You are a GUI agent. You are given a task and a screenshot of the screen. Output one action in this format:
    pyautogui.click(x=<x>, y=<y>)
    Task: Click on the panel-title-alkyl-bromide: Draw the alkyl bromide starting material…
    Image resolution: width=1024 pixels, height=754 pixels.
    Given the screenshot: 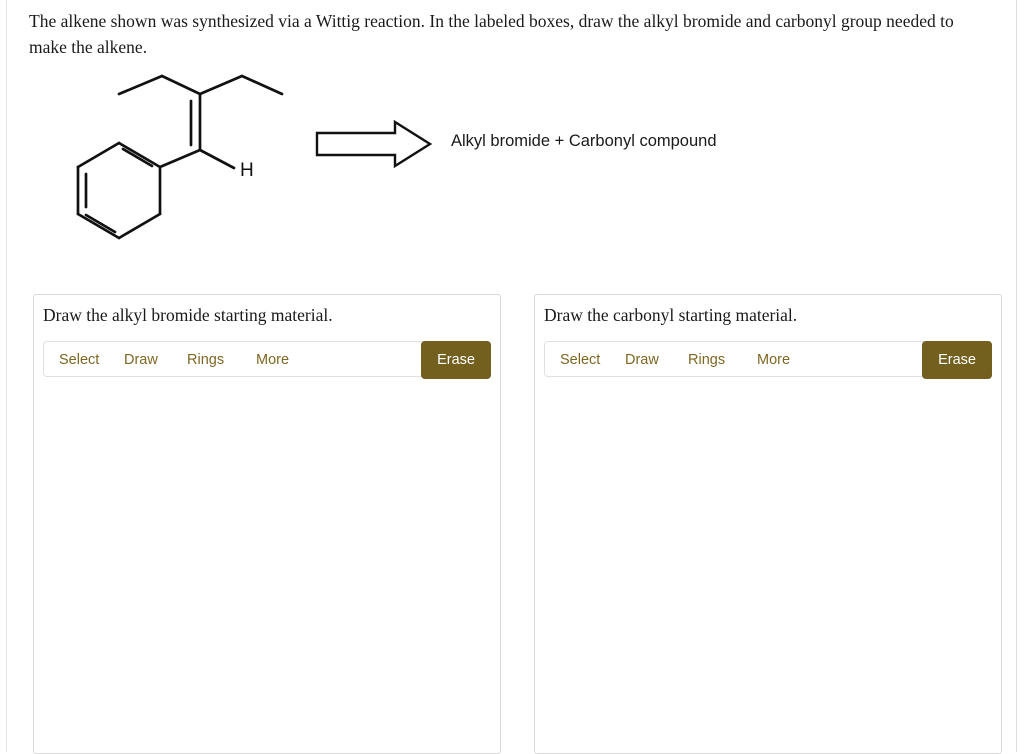 What is the action you would take?
    pyautogui.click(x=188, y=315)
    